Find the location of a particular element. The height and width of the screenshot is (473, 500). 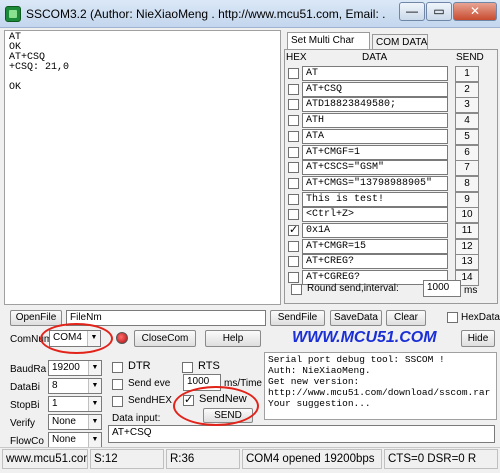

close-window-button: ✕ is located at coordinates (475, 11).